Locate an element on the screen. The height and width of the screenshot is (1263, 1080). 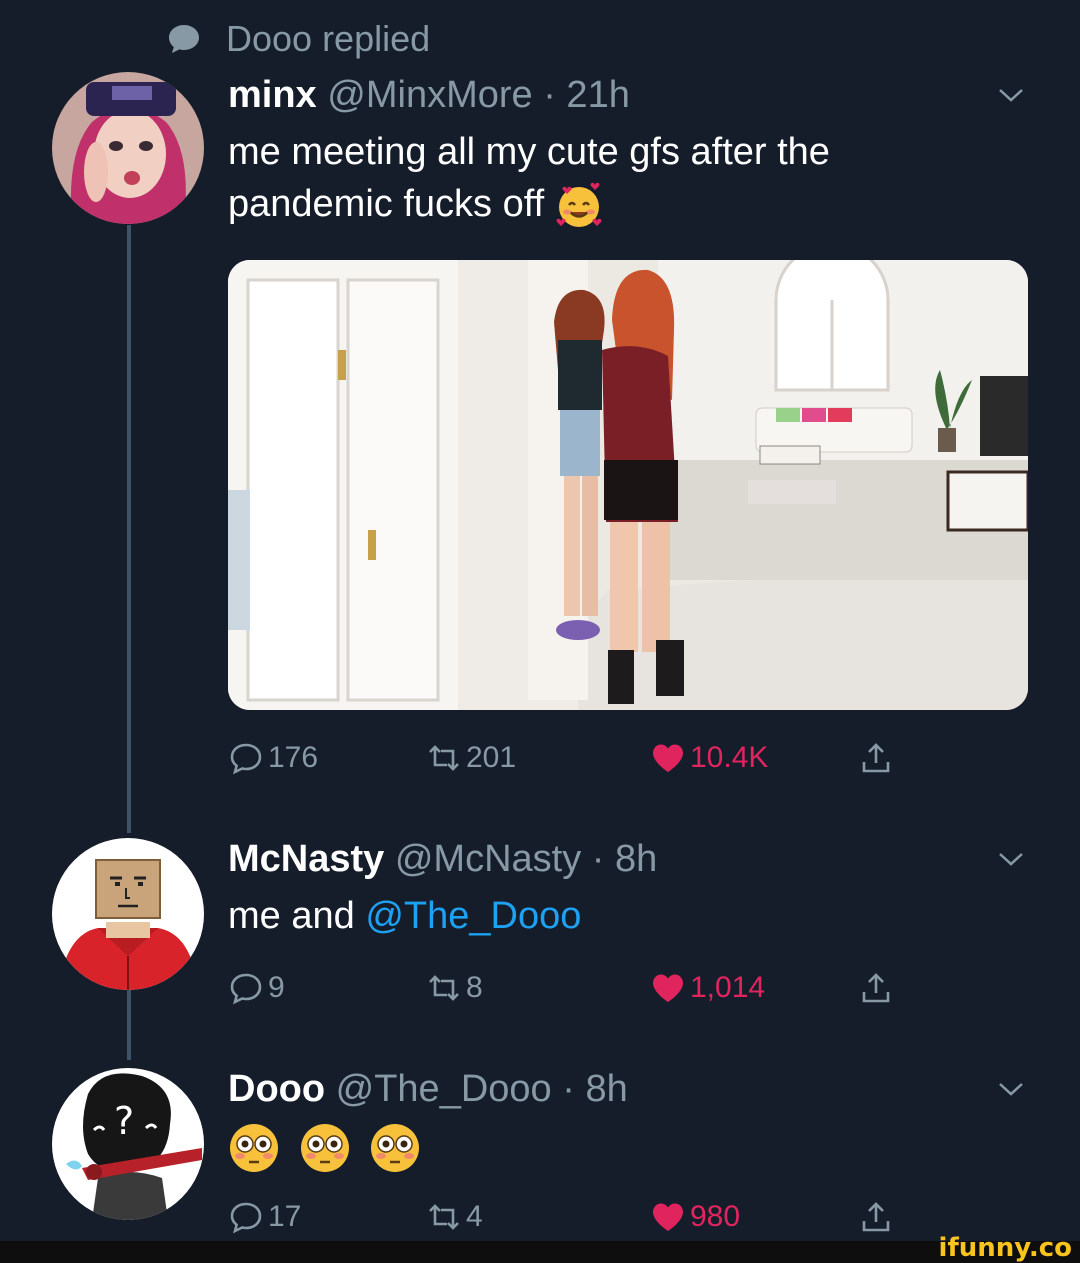
display-name: minx is located at coordinates (272, 95).